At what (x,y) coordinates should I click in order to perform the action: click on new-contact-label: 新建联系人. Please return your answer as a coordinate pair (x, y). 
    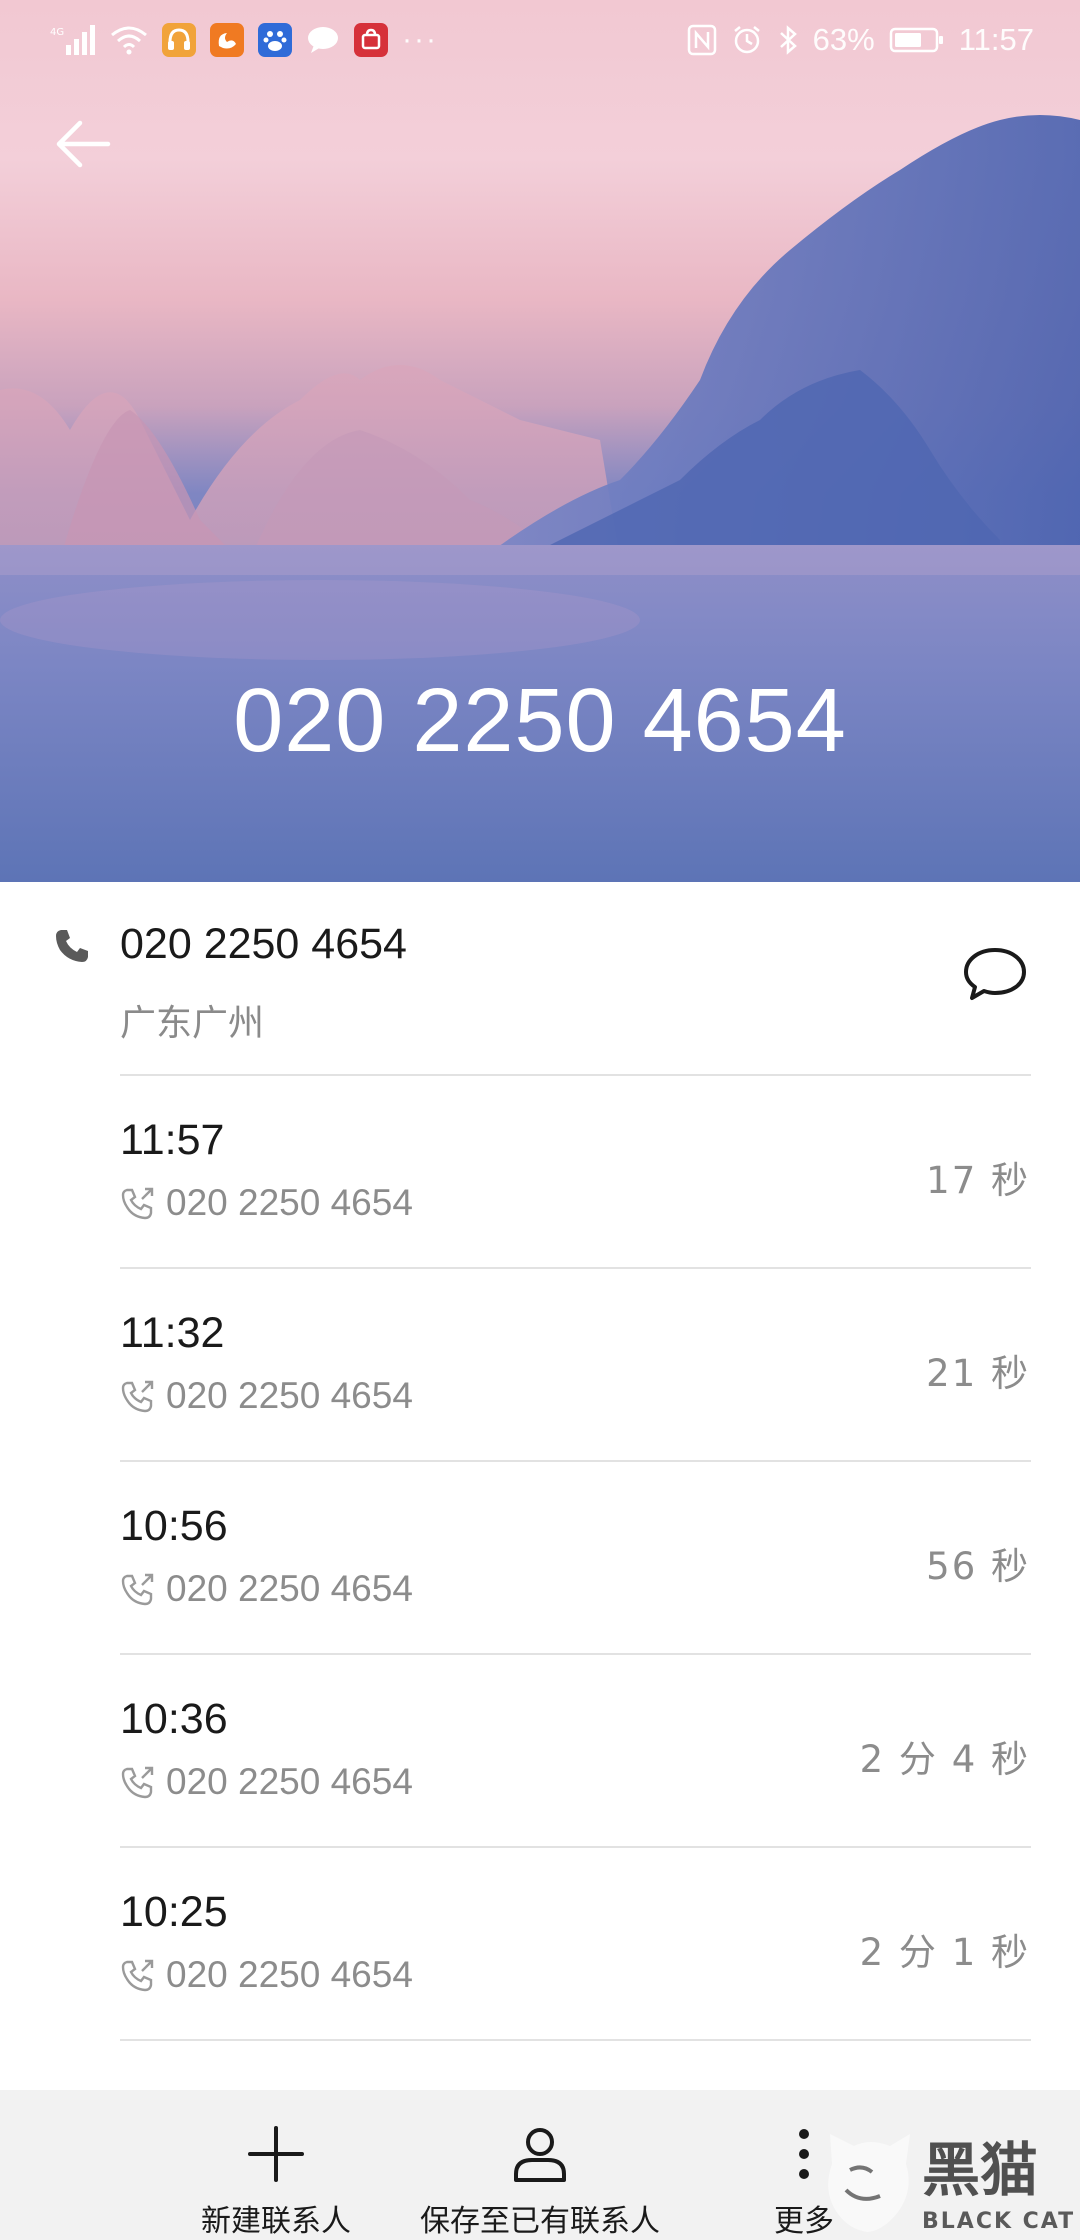
    Looking at the image, I should click on (276, 2221).